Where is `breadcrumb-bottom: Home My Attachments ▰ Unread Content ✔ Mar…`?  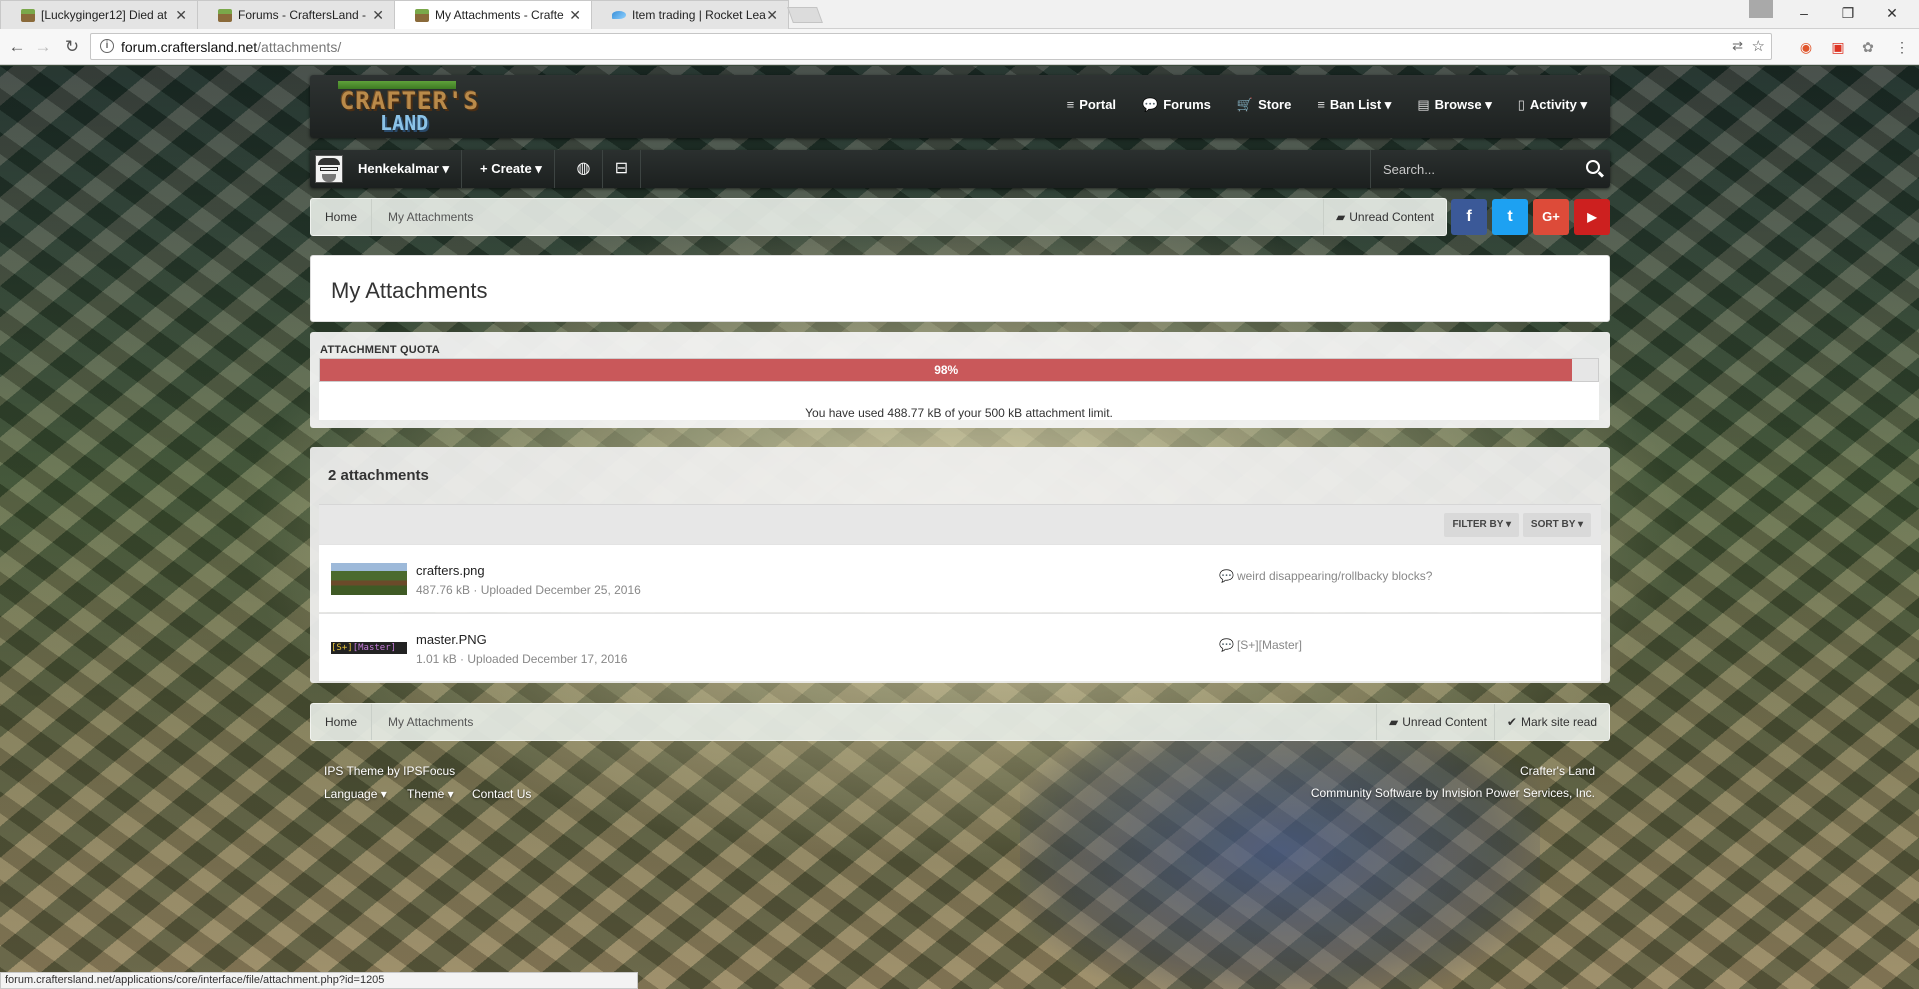 breadcrumb-bottom: Home My Attachments ▰ Unread Content ✔ Mar… is located at coordinates (960, 722).